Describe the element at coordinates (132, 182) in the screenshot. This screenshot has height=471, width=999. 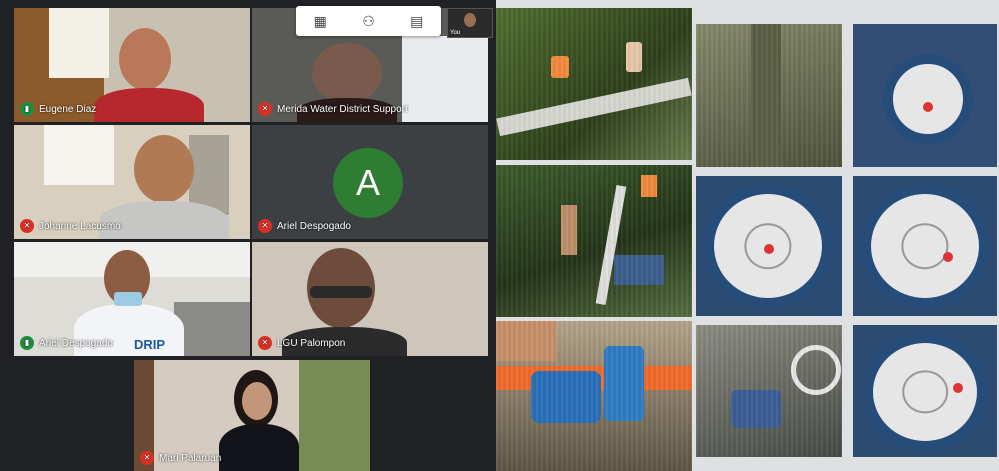
I see `participant-tile-johanne: ✕ Johanne Lacusmo` at that location.